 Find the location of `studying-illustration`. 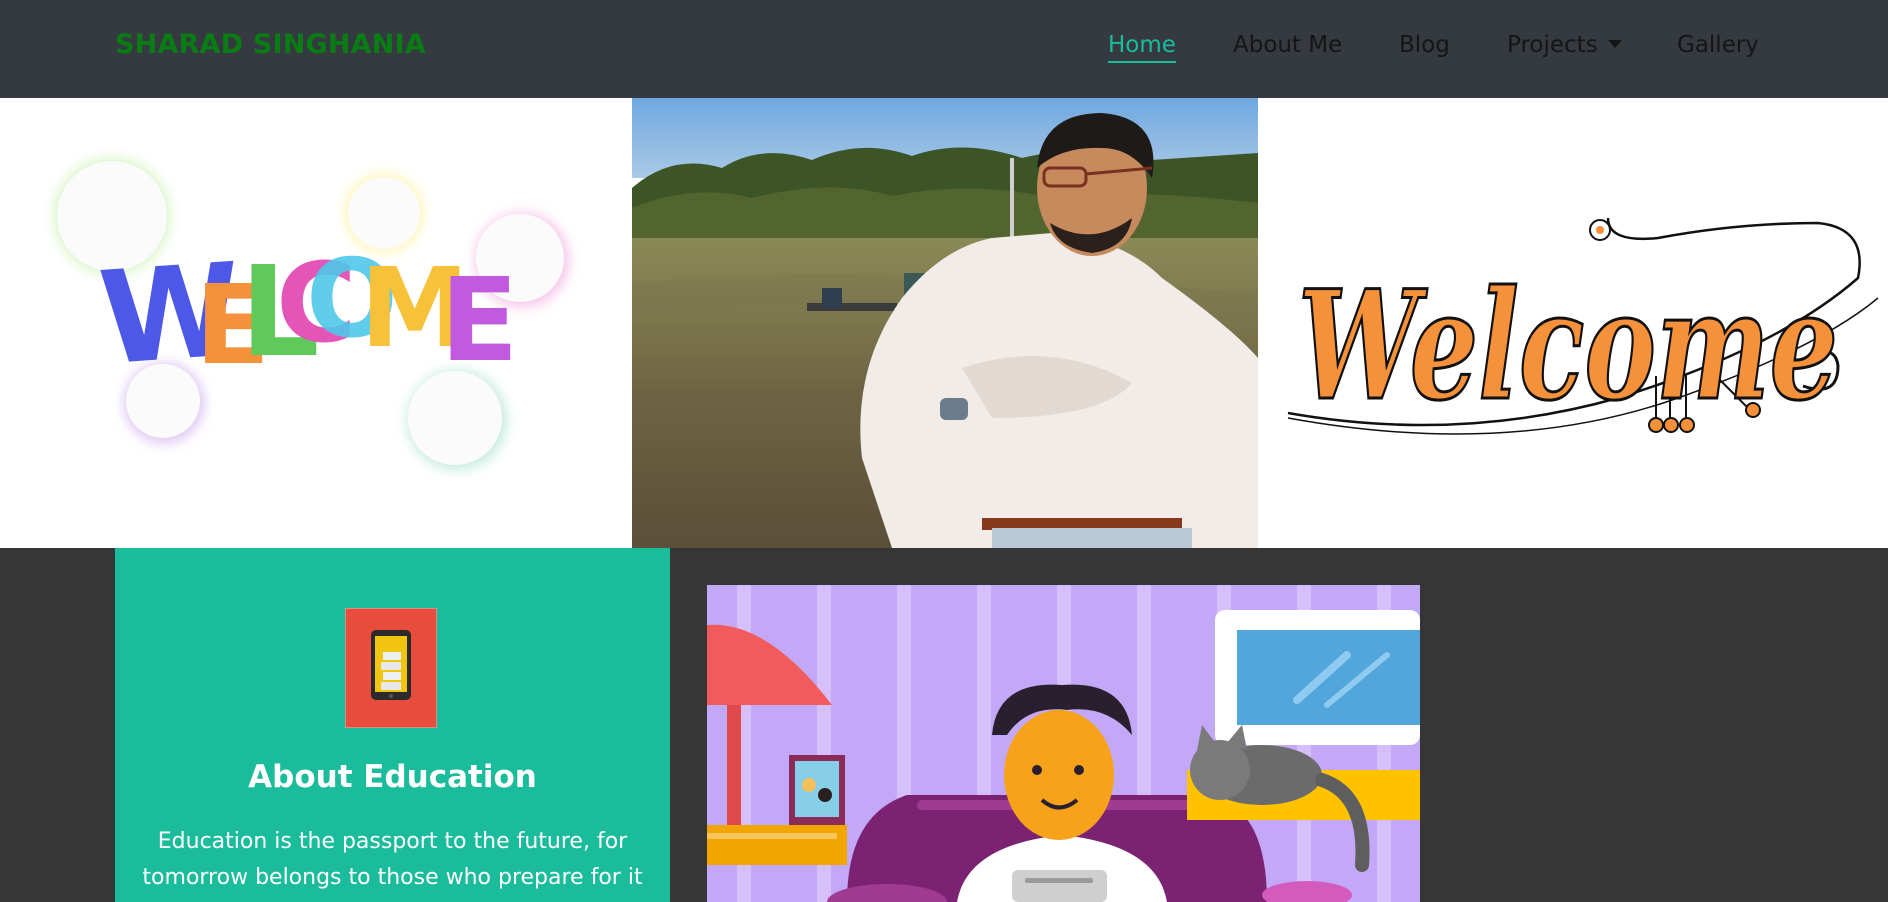

studying-illustration is located at coordinates (1063, 743).